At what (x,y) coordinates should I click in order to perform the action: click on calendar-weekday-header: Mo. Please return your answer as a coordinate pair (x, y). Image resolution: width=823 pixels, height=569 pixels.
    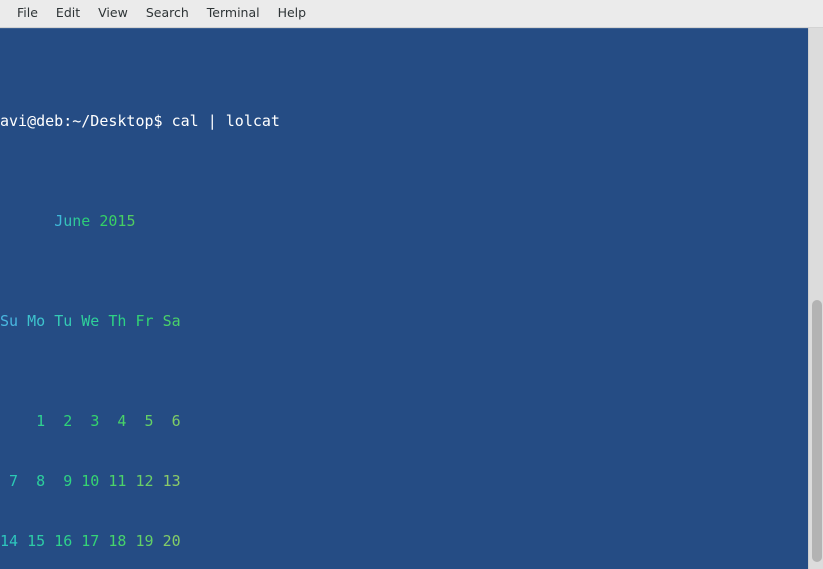
    Looking at the image, I should click on (36, 321).